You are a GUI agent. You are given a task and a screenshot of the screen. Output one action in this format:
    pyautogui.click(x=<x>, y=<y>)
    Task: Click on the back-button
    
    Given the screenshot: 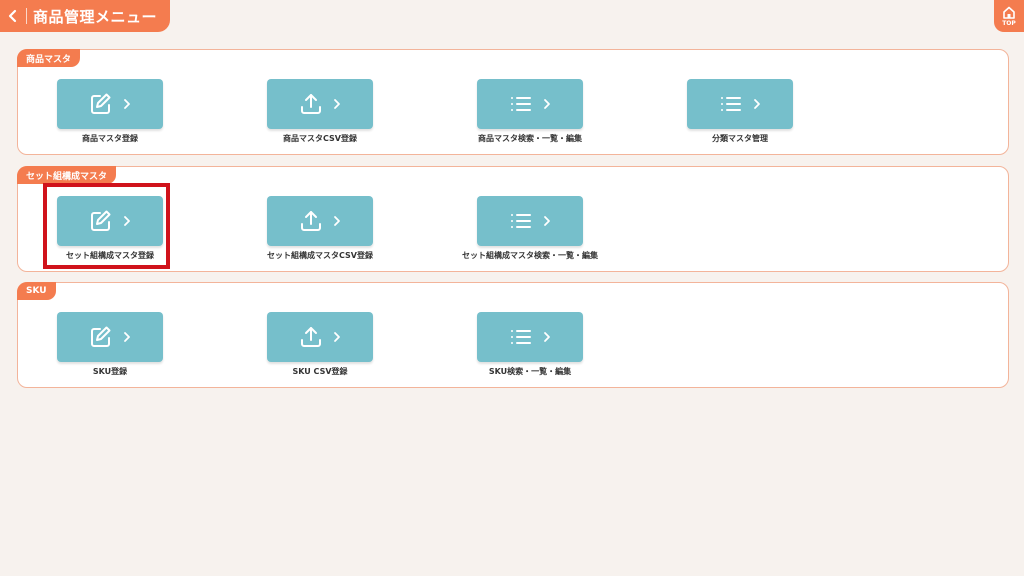 What is the action you would take?
    pyautogui.click(x=13, y=16)
    